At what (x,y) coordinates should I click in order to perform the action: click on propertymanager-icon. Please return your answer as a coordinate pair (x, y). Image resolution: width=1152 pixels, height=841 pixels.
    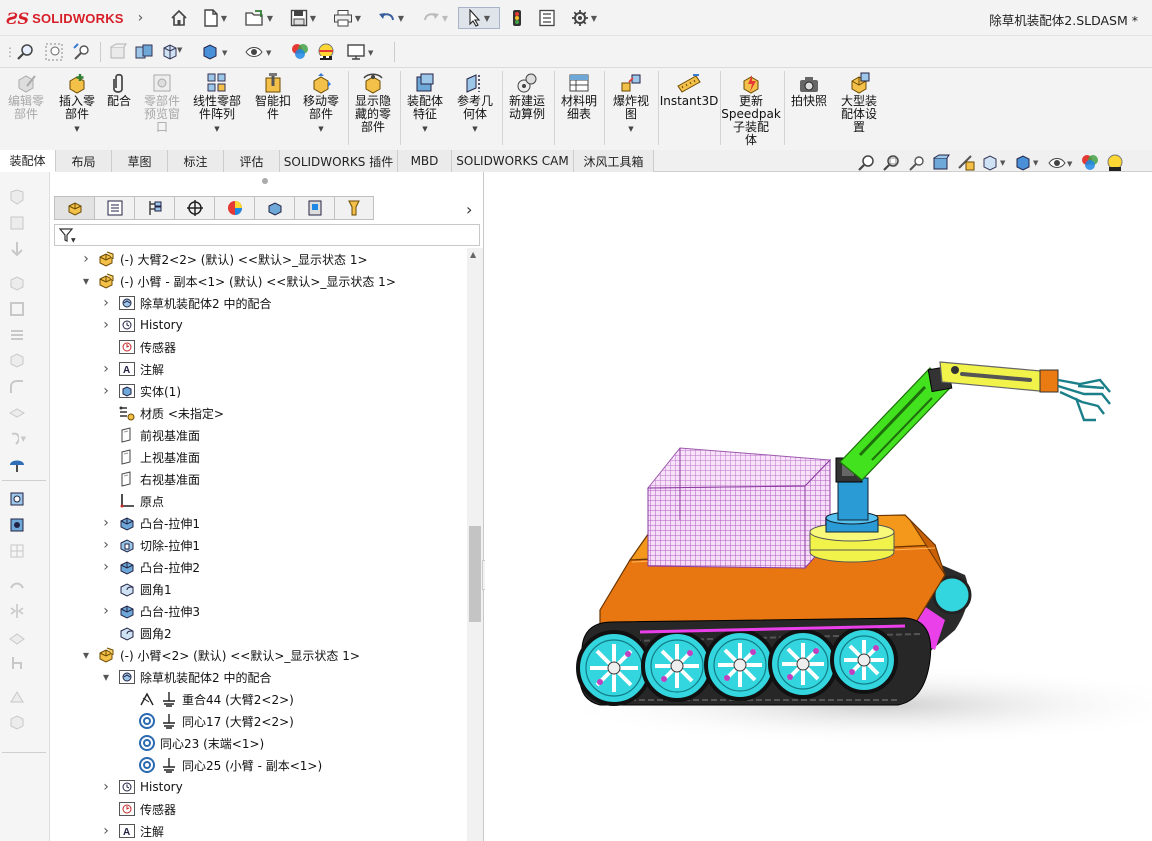
    Looking at the image, I should click on (114, 208).